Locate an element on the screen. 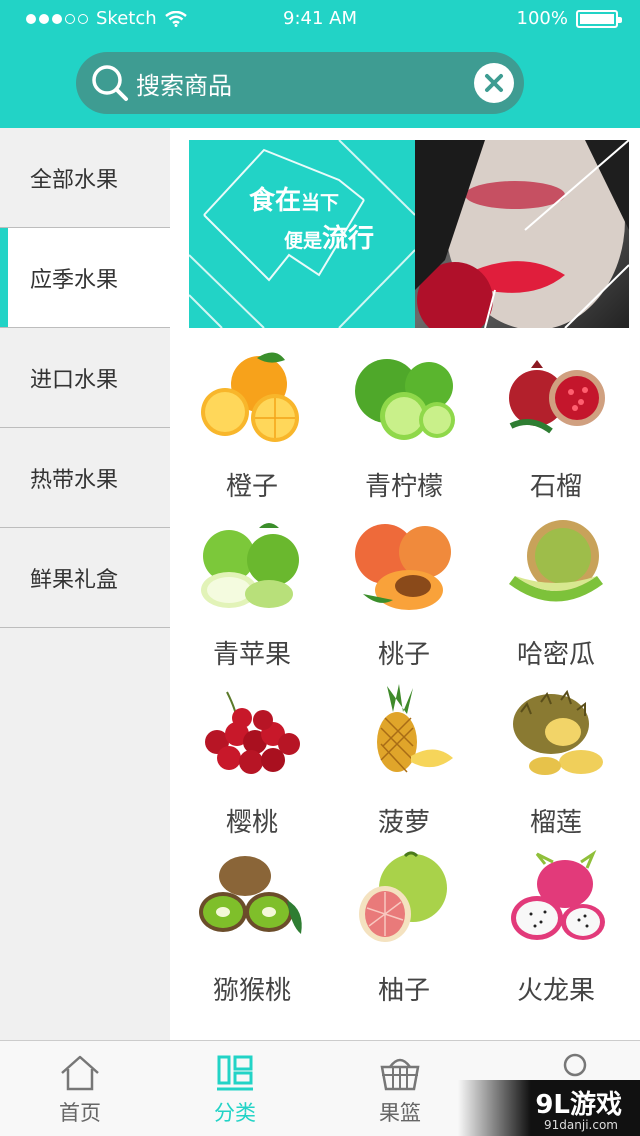  watermark-logo: 9L游戏 91danji.com is located at coordinates (549, 1108).